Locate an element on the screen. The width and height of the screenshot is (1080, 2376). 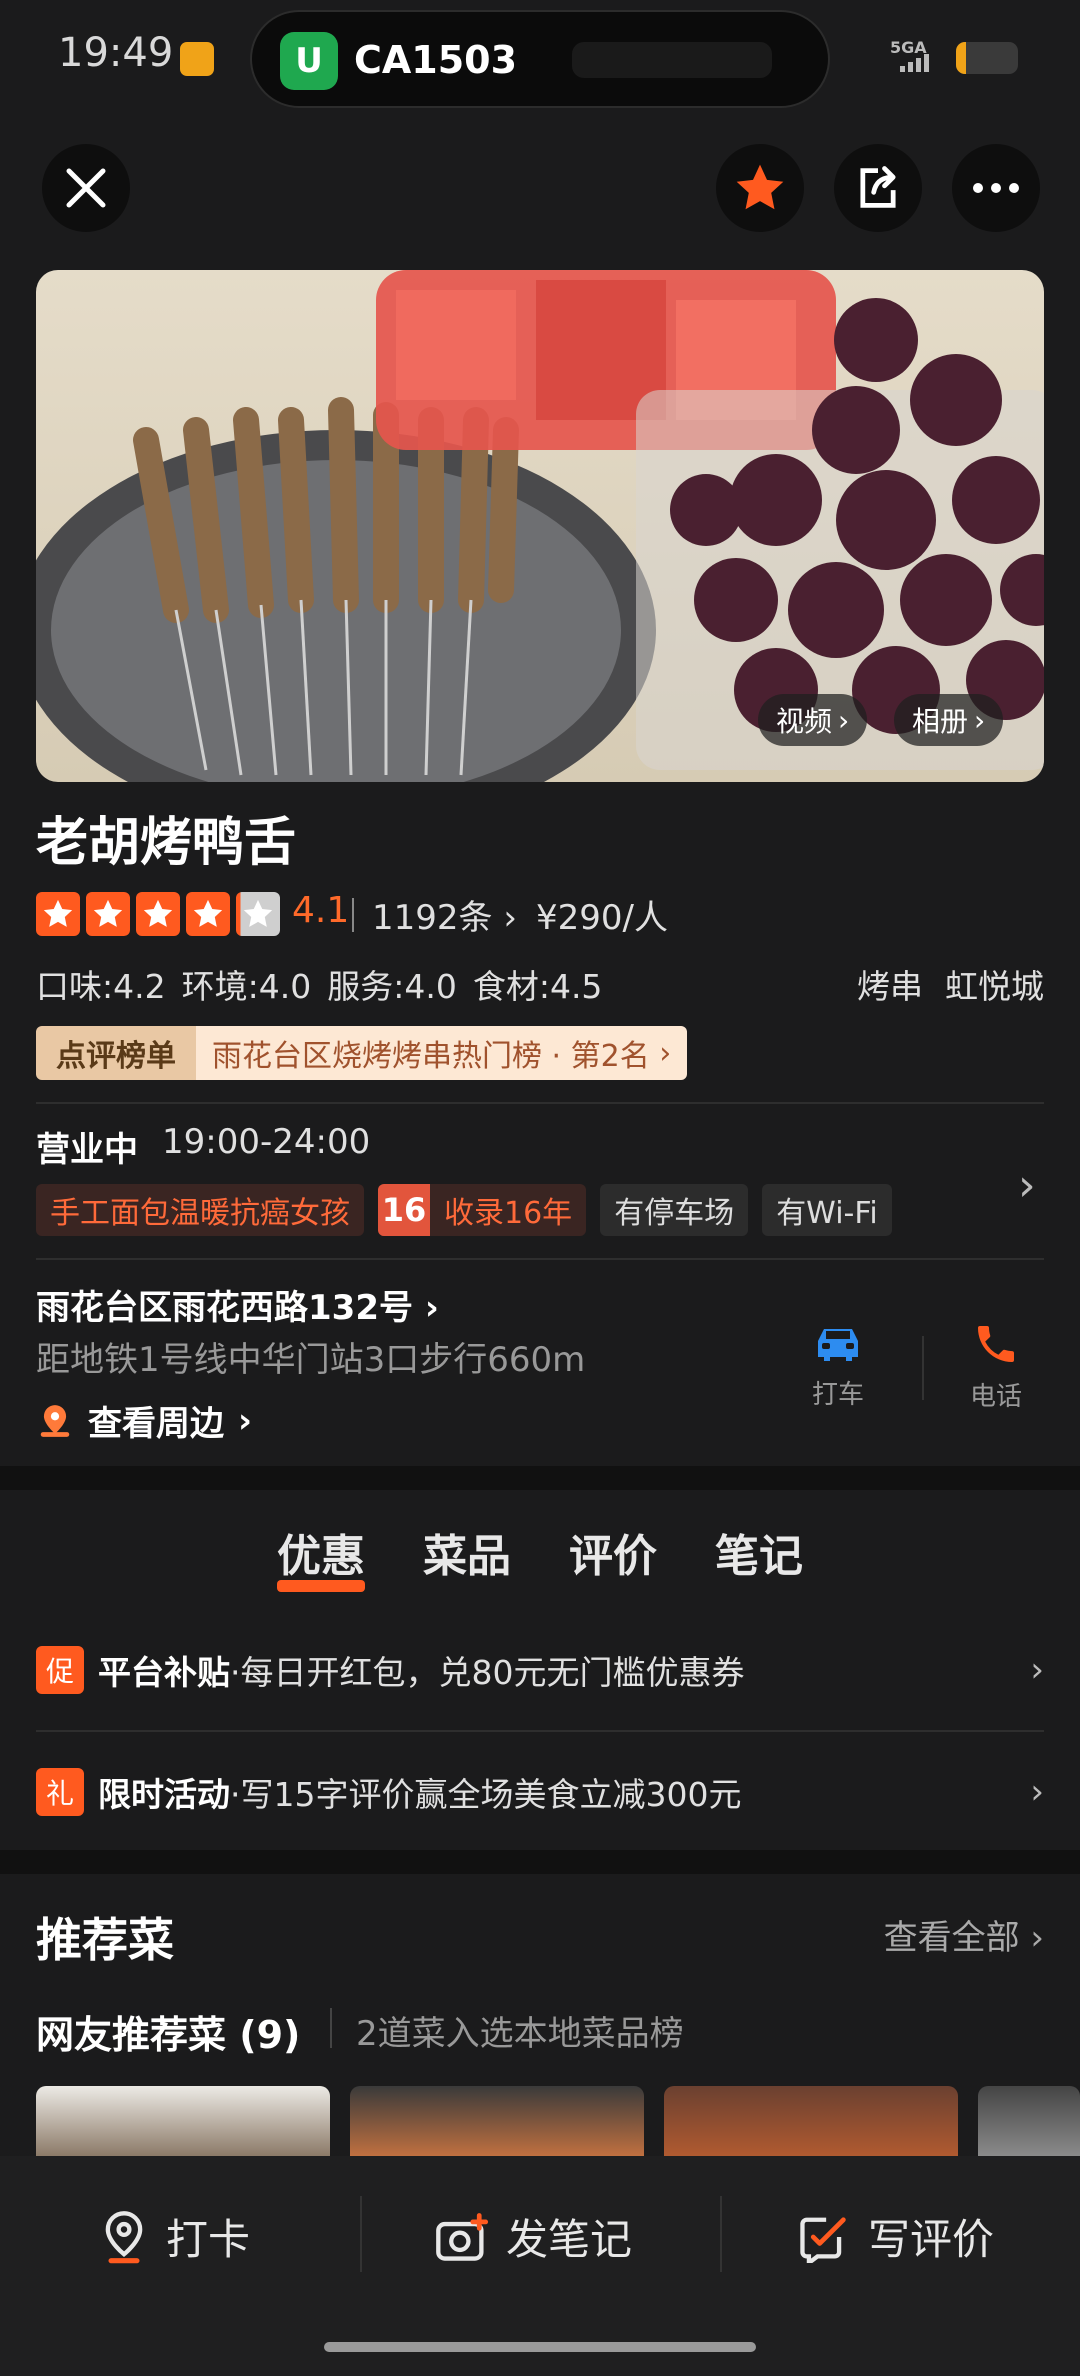
share-button is located at coordinates (878, 188).